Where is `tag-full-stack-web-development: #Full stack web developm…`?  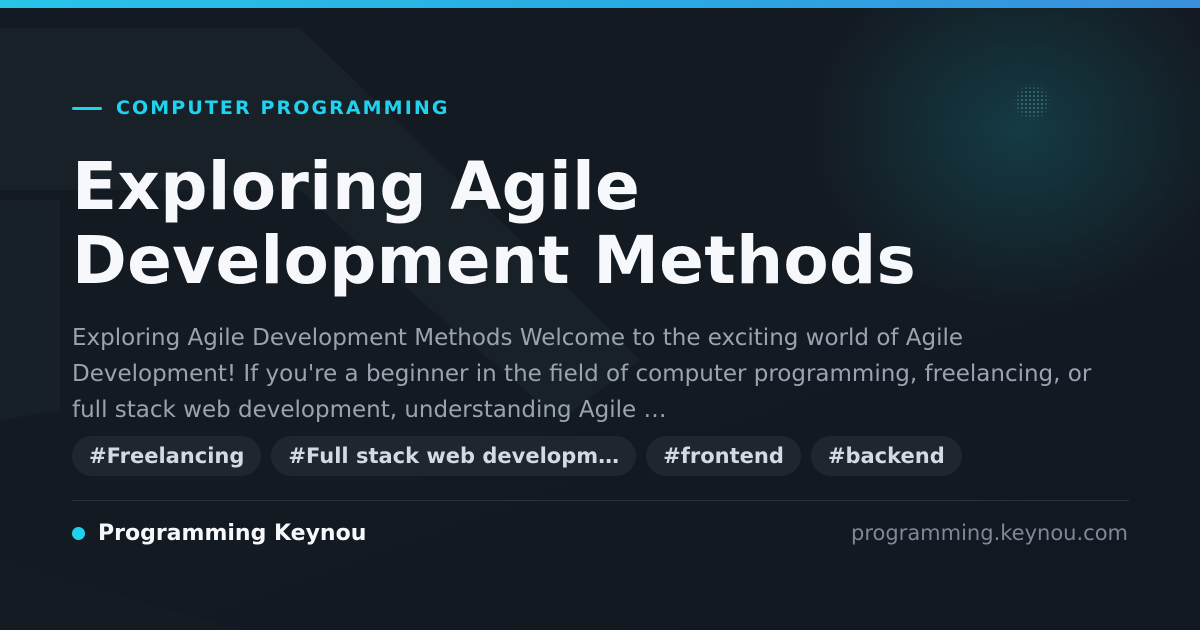
tag-full-stack-web-development: #Full stack web developm… is located at coordinates (454, 456).